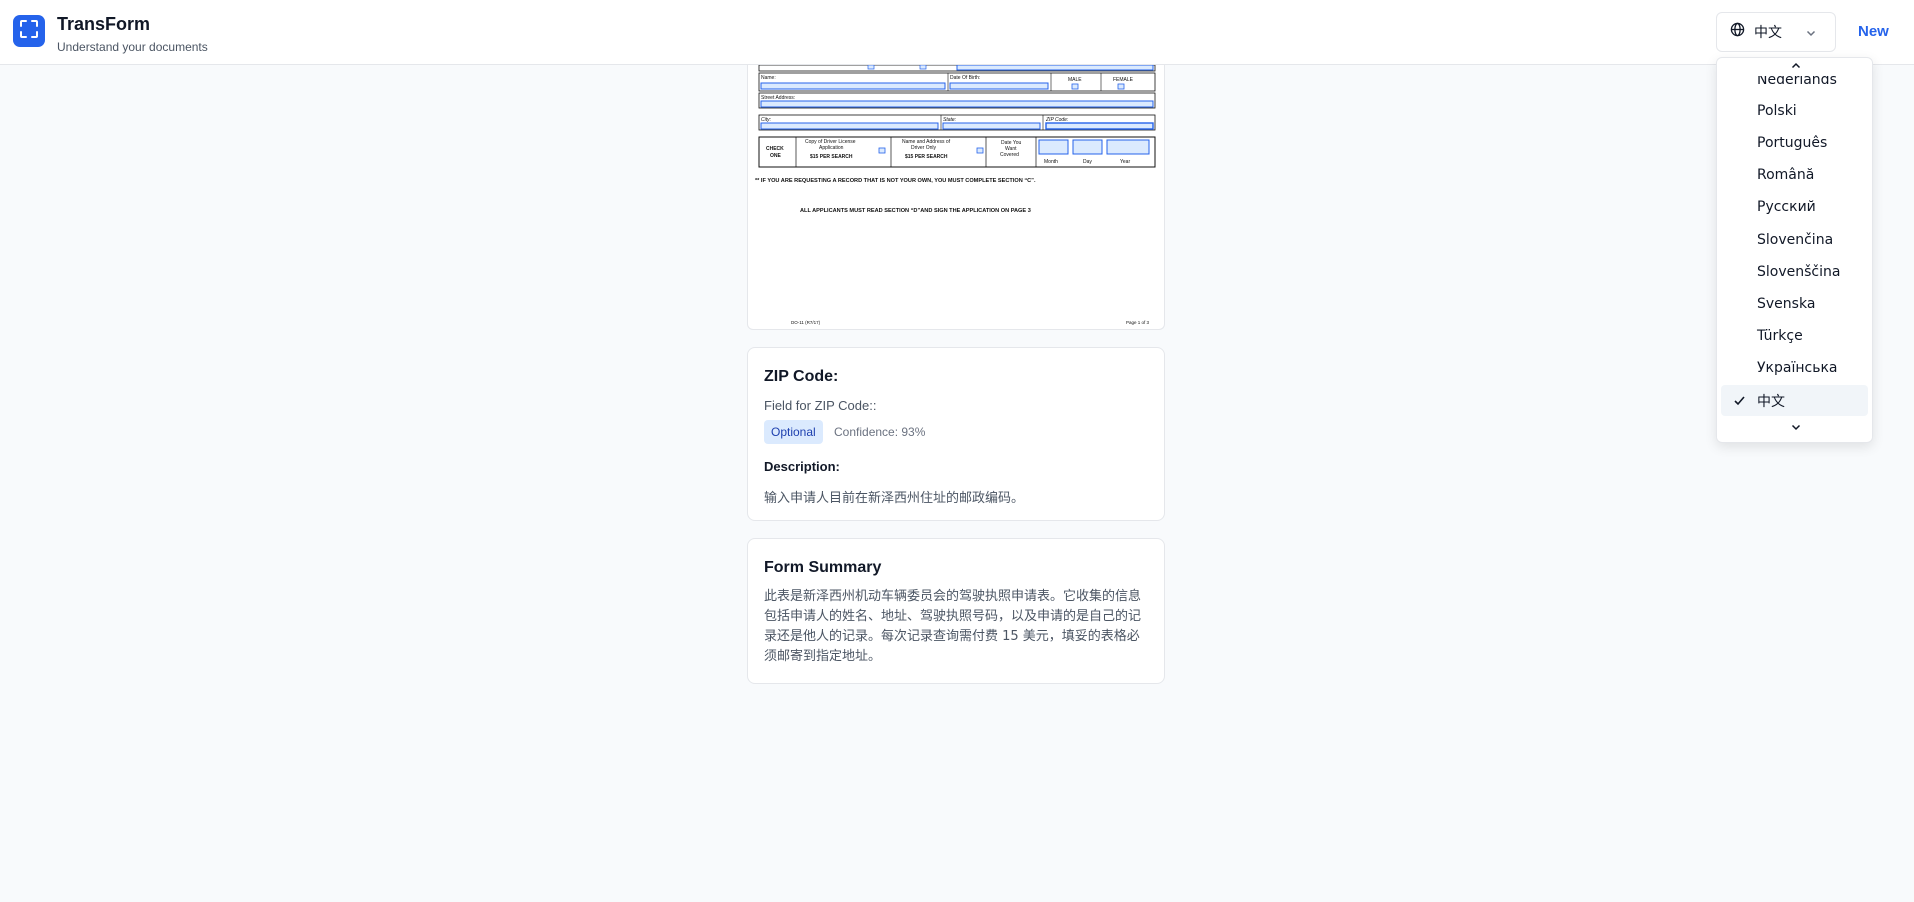  What do you see at coordinates (1794, 335) in the screenshot?
I see `language-option: Türkçe` at bounding box center [1794, 335].